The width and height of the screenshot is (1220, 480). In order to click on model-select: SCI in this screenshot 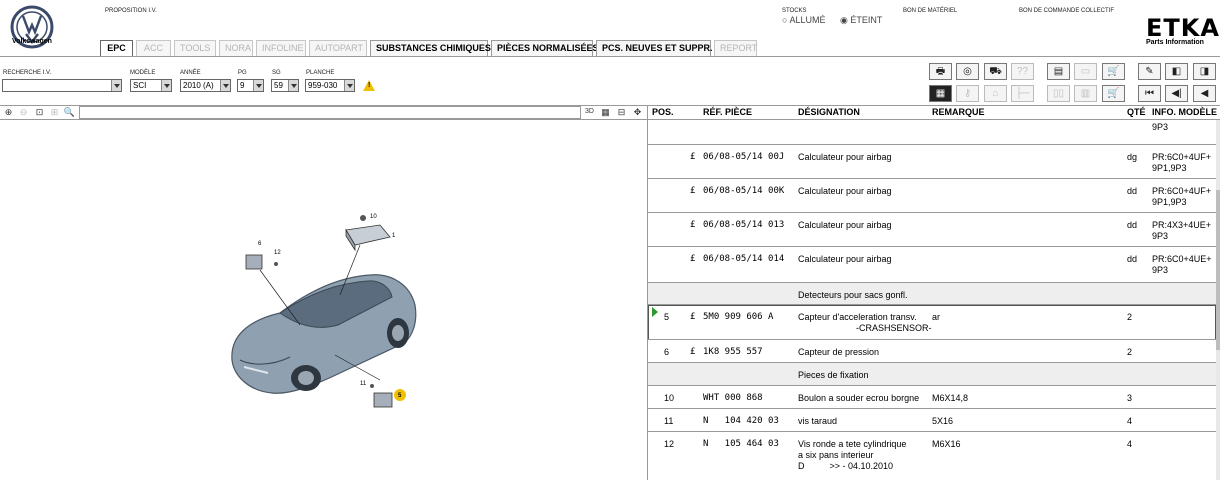, I will do `click(151, 85)`.